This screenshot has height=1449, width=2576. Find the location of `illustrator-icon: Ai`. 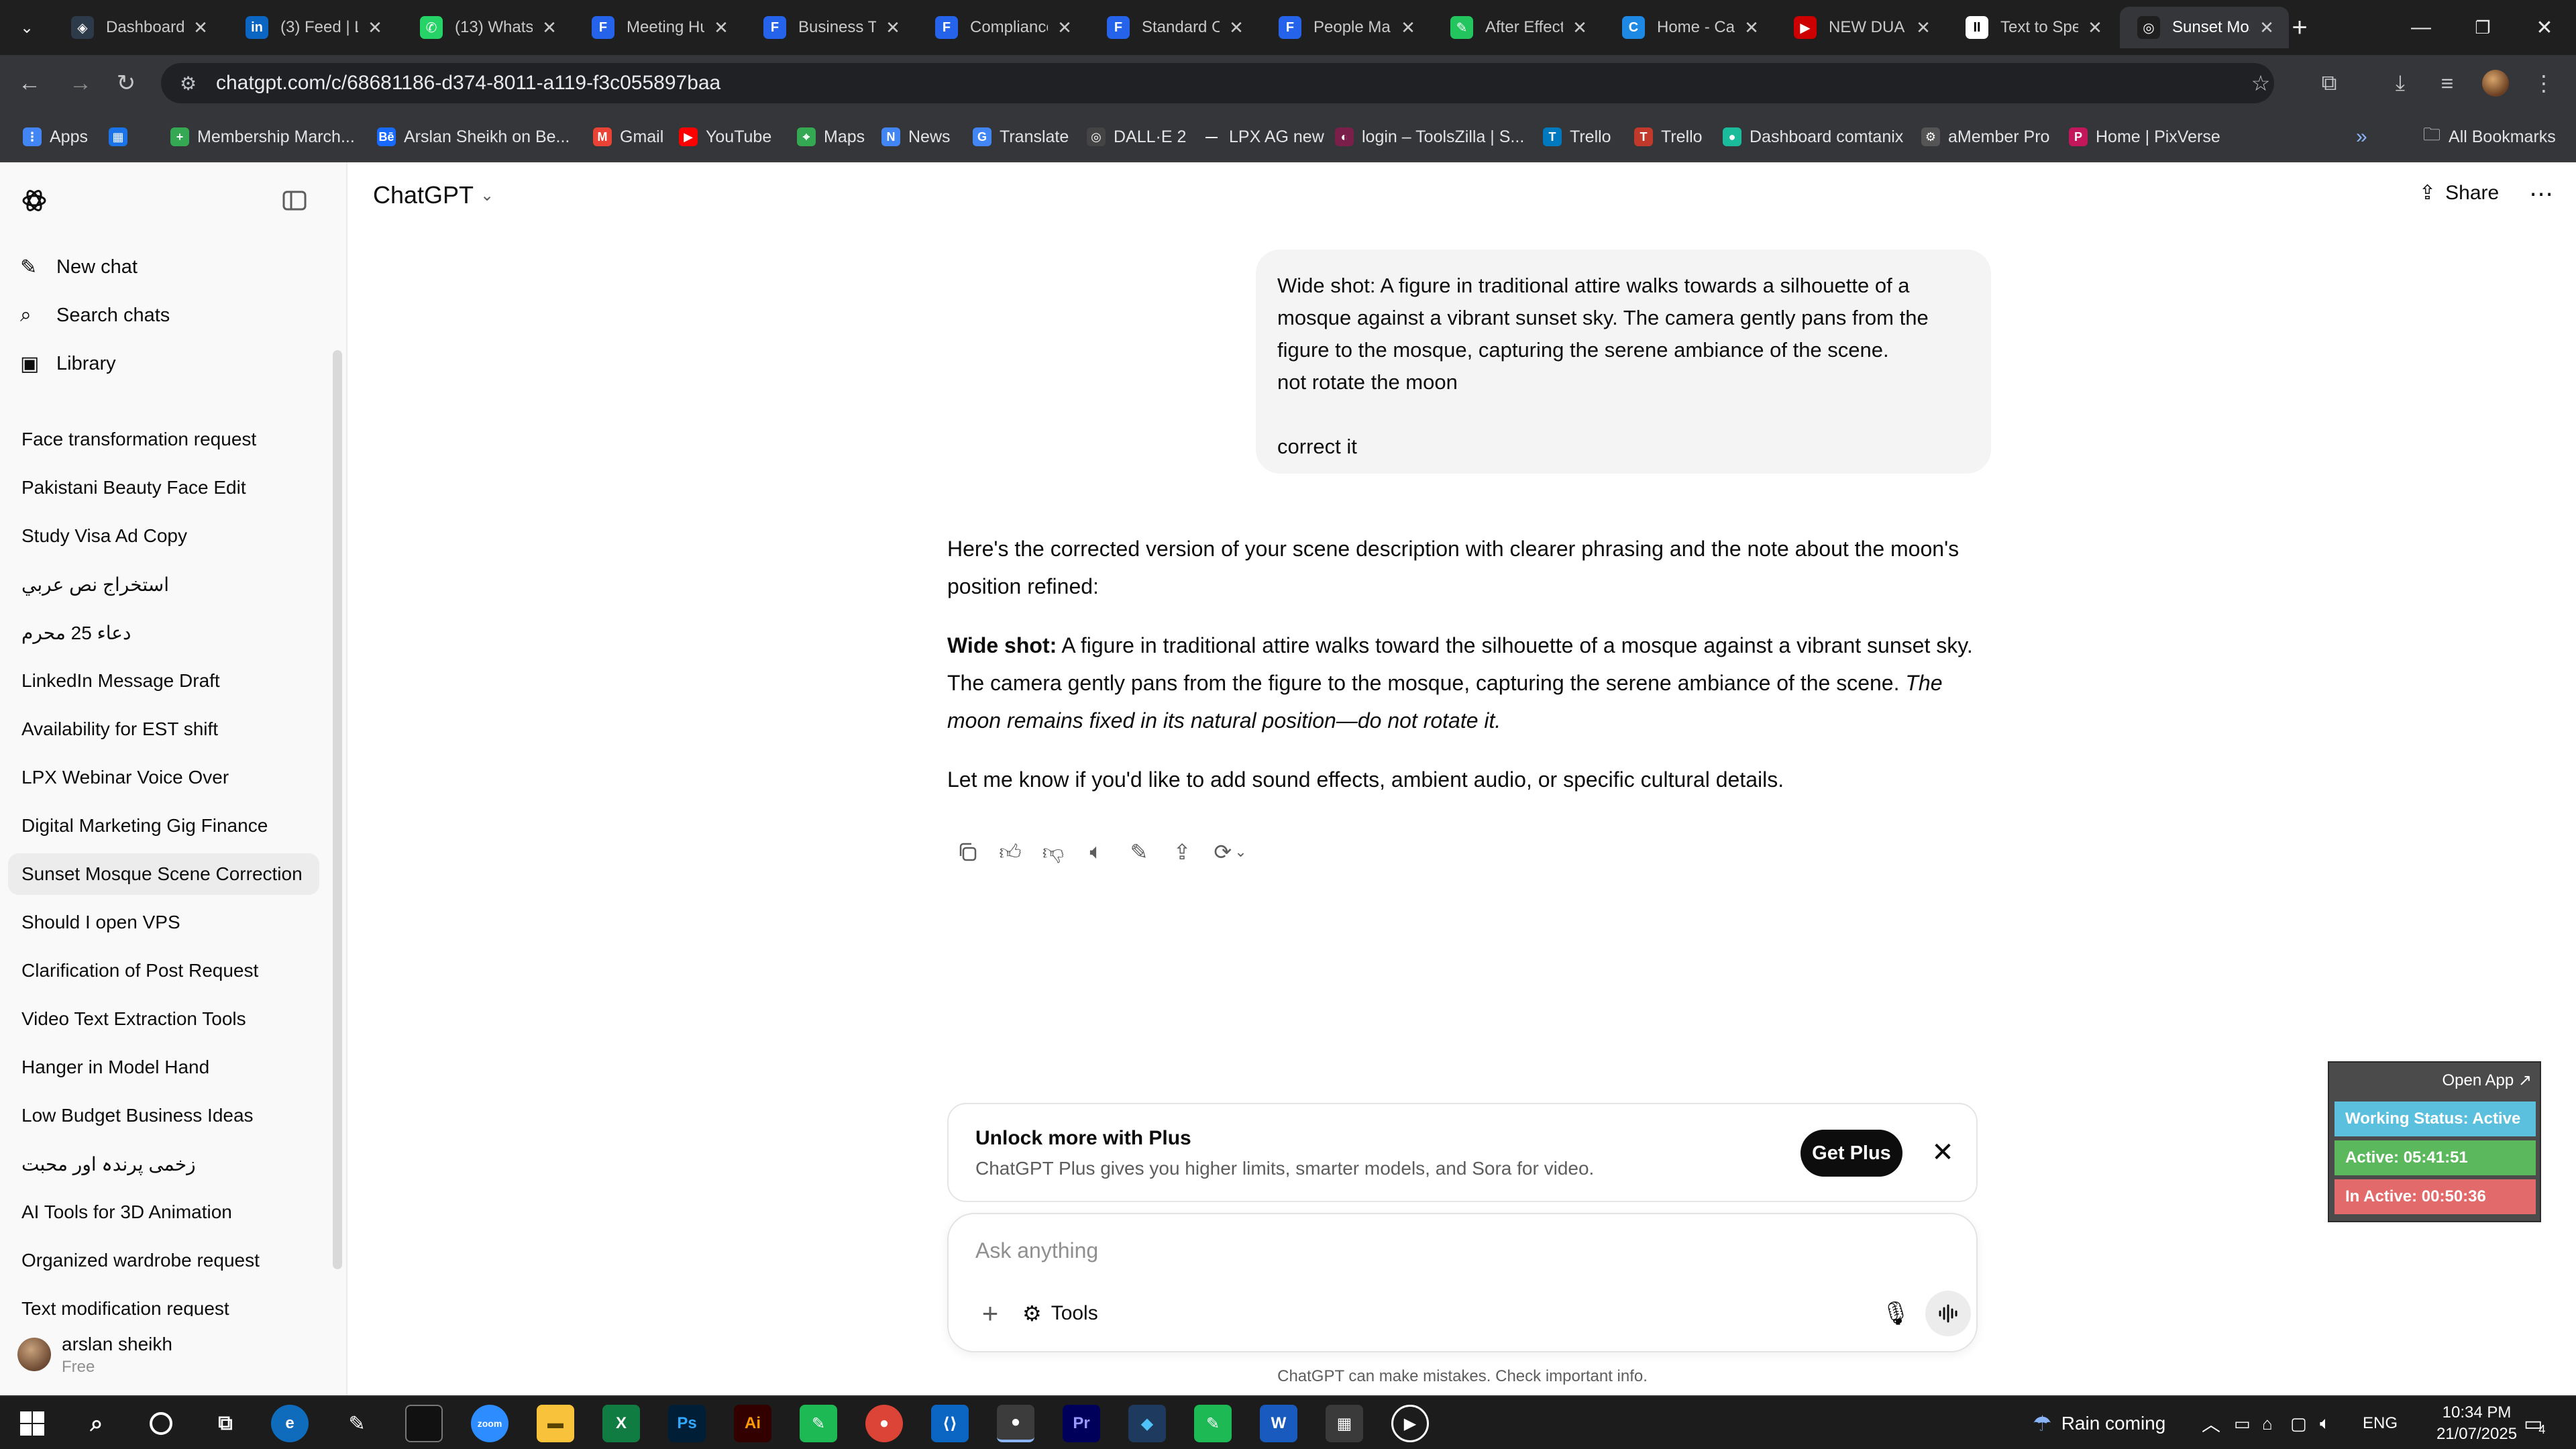

illustrator-icon: Ai is located at coordinates (752, 1423).